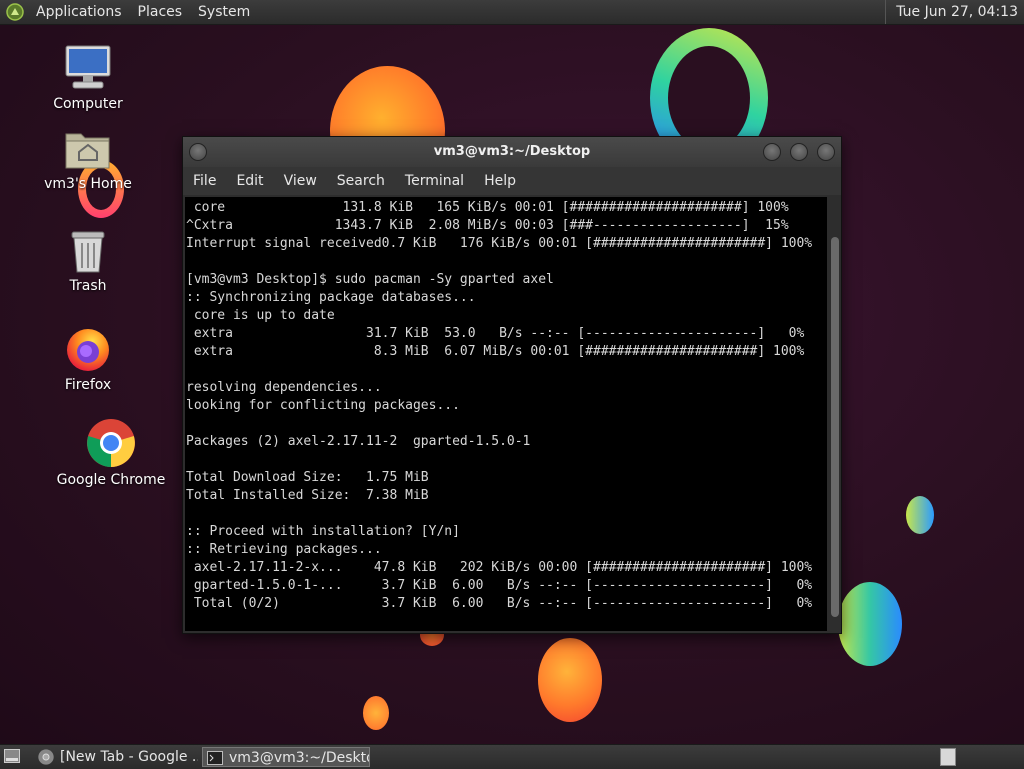  I want to click on taskbar-item-terminal: vm3@vm3:~/Desktop, so click(286, 757).